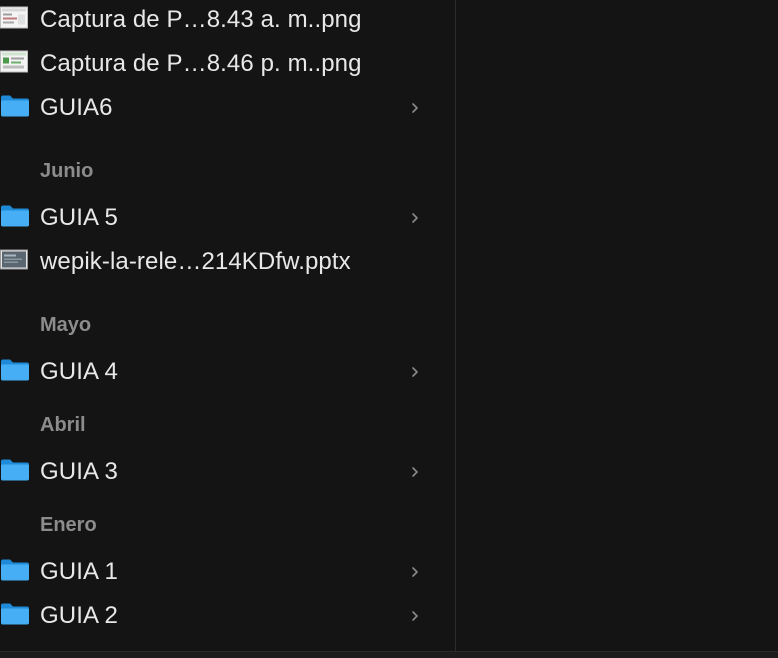 The image size is (778, 658). What do you see at coordinates (227, 472) in the screenshot?
I see `folder-row-guia3: GUIA 3` at bounding box center [227, 472].